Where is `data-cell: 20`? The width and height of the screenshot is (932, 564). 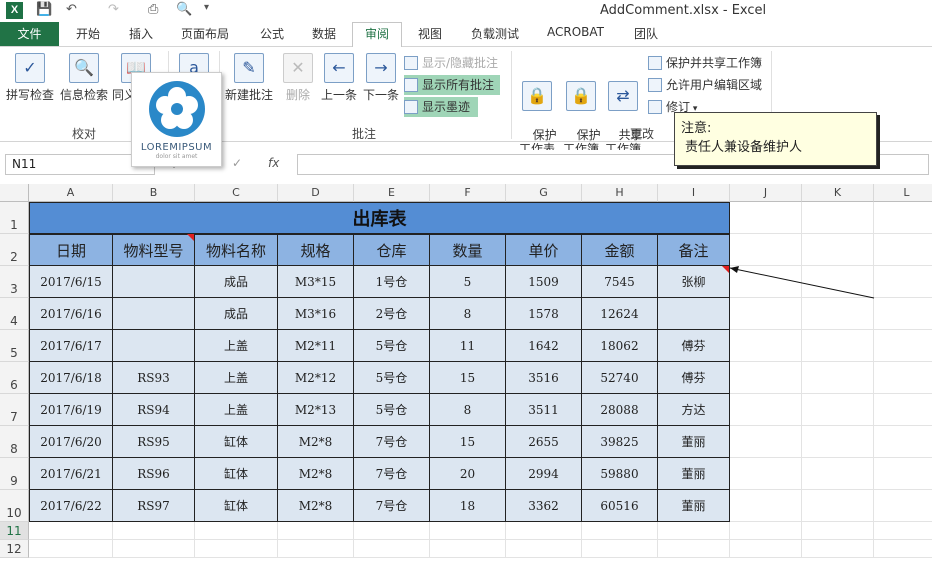 data-cell: 20 is located at coordinates (468, 474).